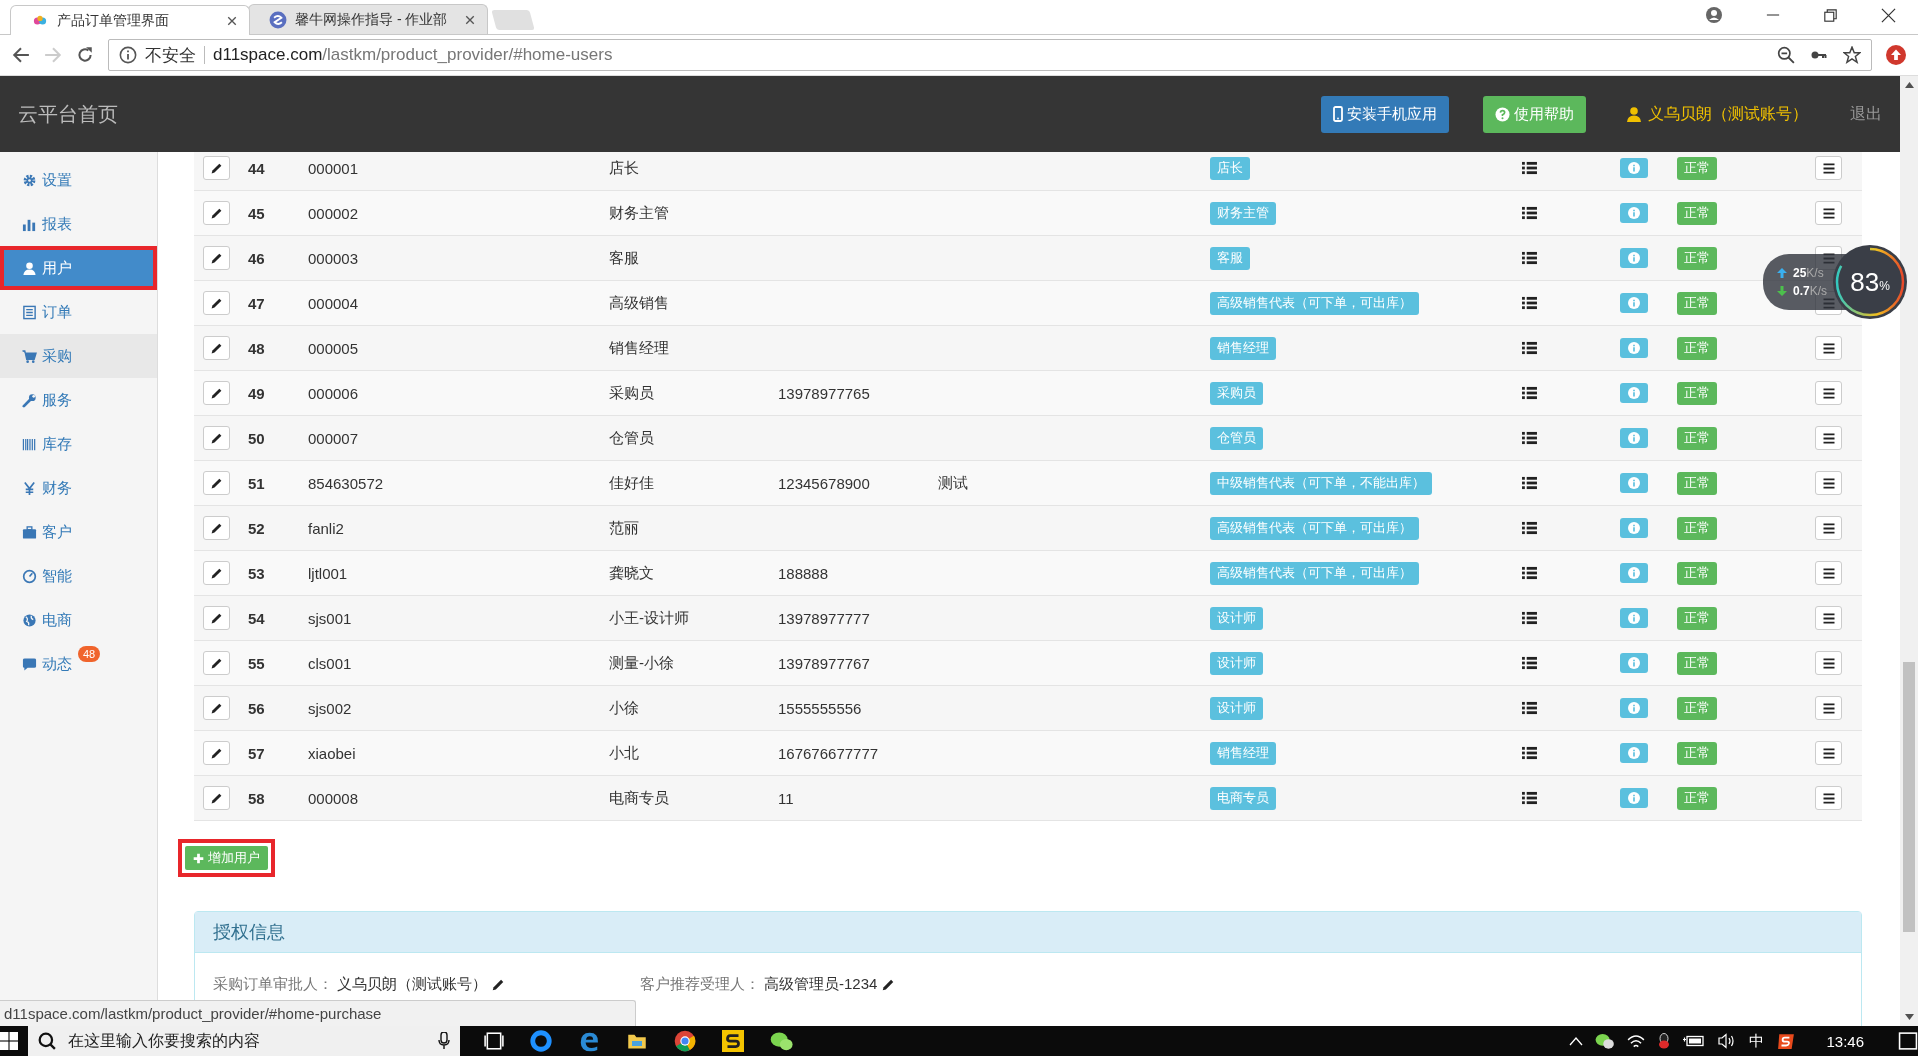 The height and width of the screenshot is (1056, 1918). I want to click on name-cell-text: 电商专员, so click(639, 798).